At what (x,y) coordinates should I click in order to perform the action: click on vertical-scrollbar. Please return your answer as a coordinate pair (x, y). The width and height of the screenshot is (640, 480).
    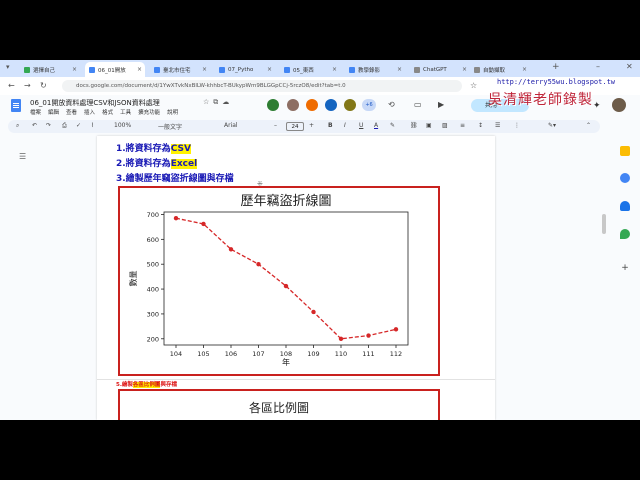
    Looking at the image, I should click on (604, 224).